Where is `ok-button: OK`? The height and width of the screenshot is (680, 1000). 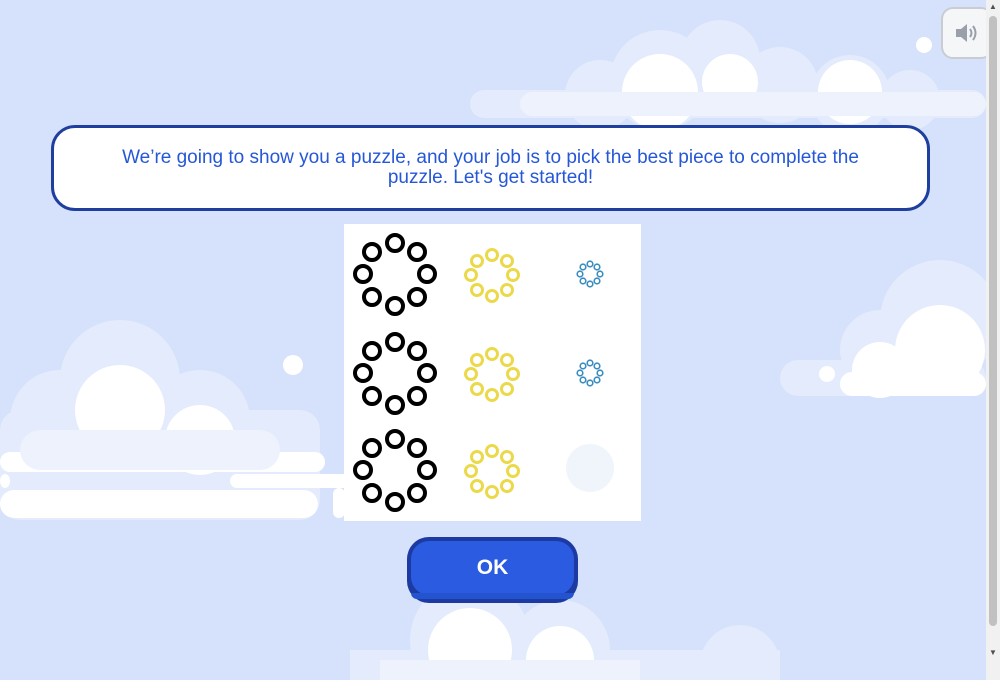
ok-button: OK is located at coordinates (492, 570).